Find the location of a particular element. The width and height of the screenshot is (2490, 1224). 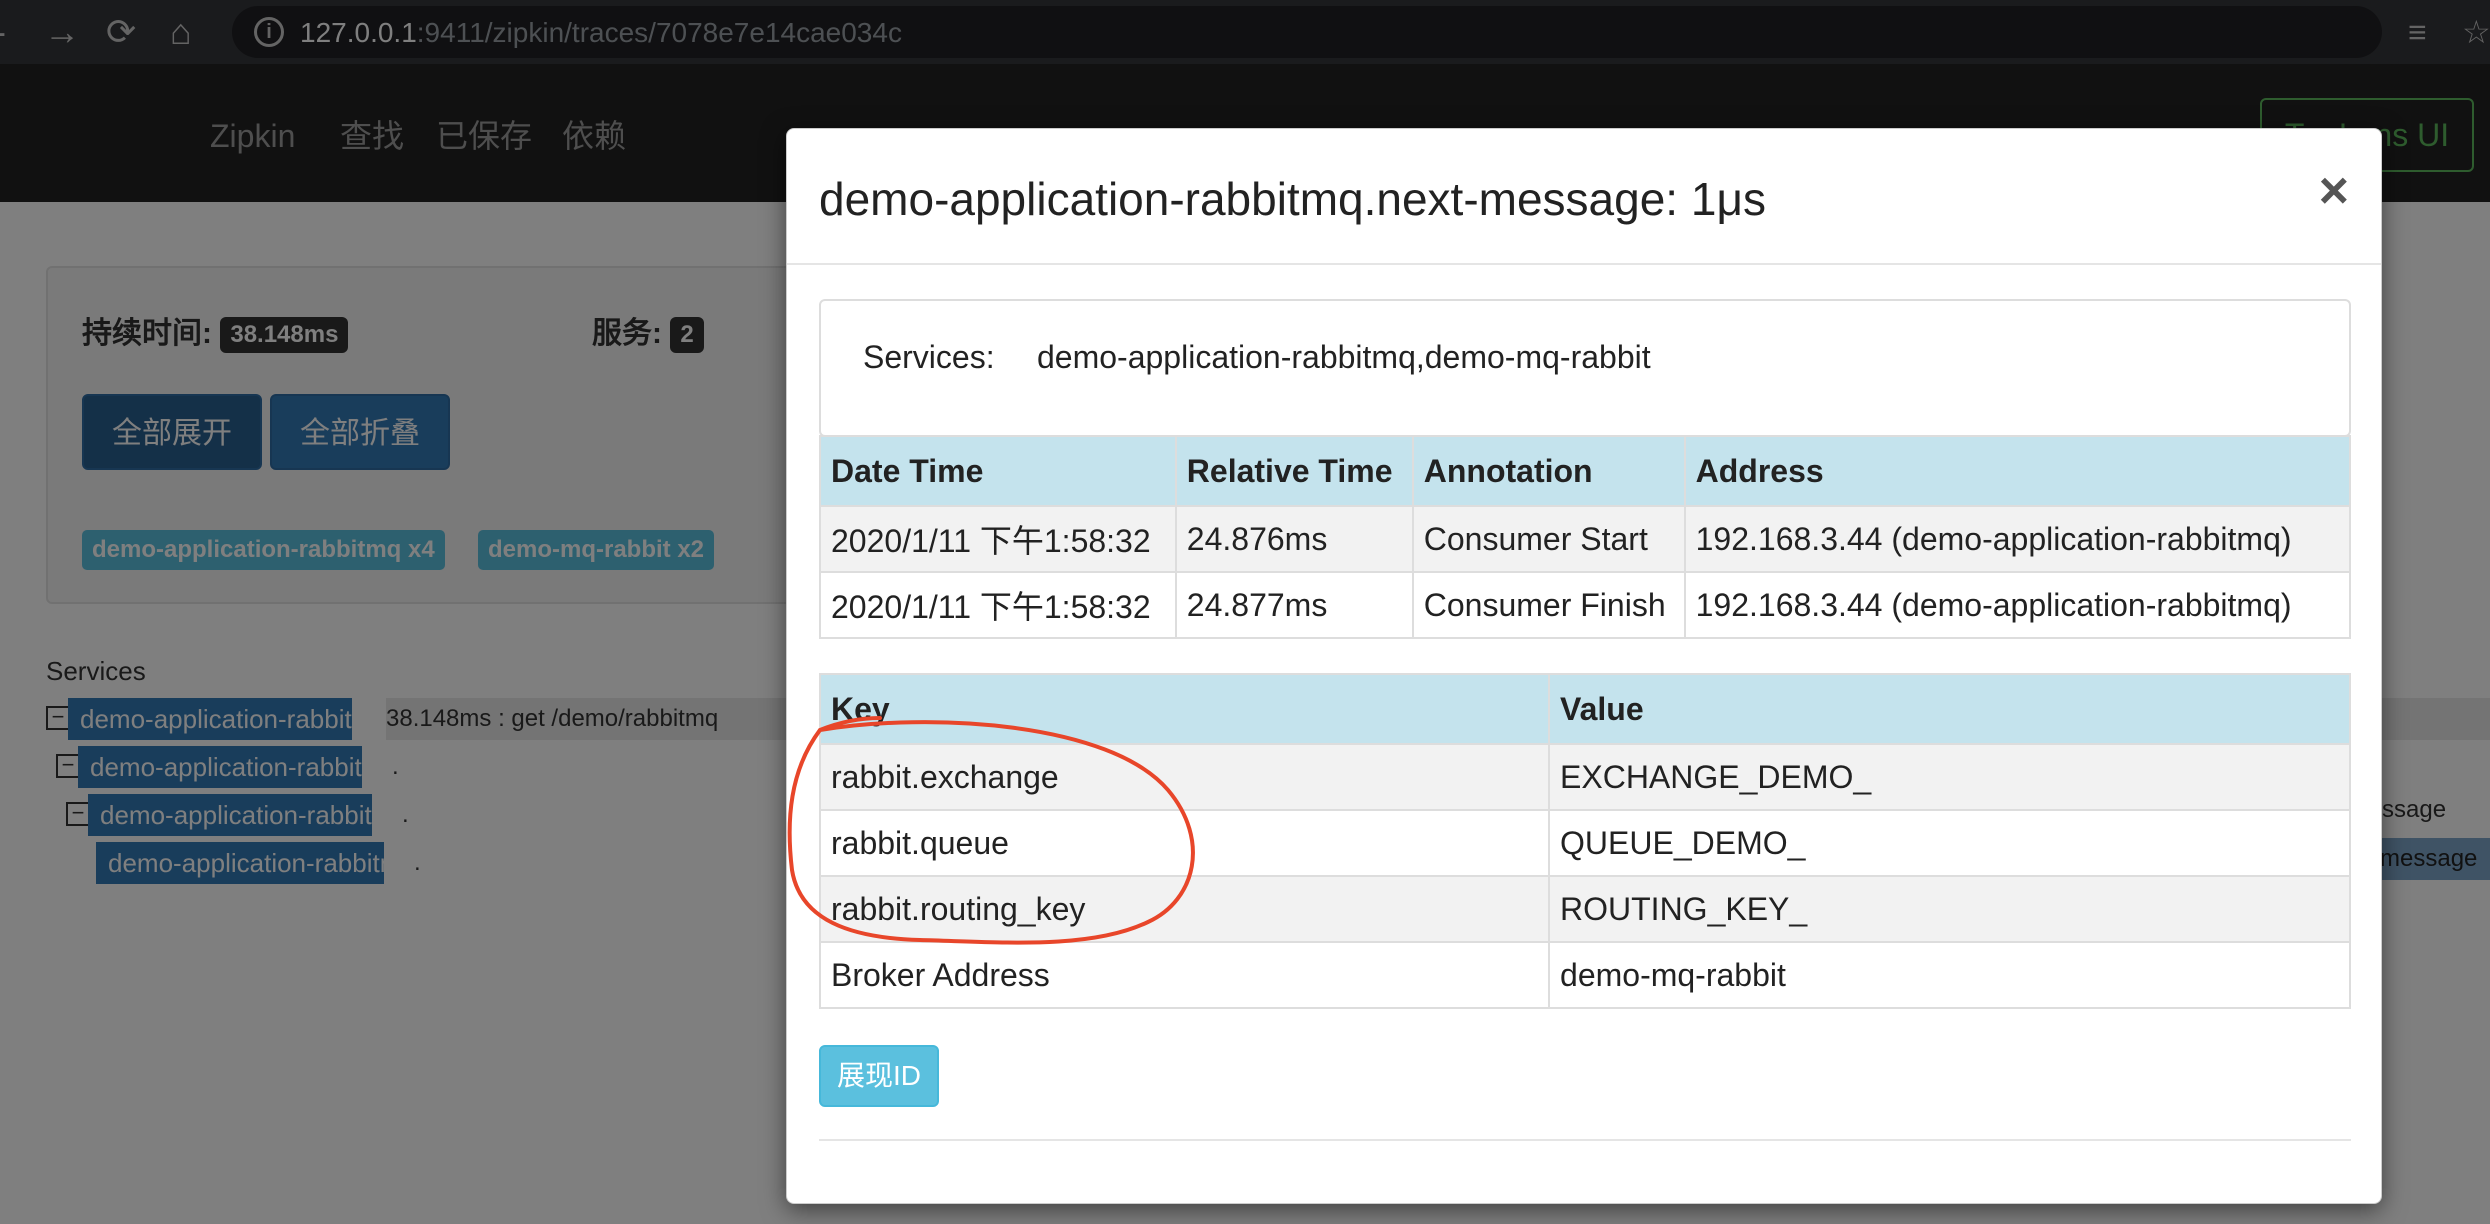

close-icon: × is located at coordinates (2334, 191).